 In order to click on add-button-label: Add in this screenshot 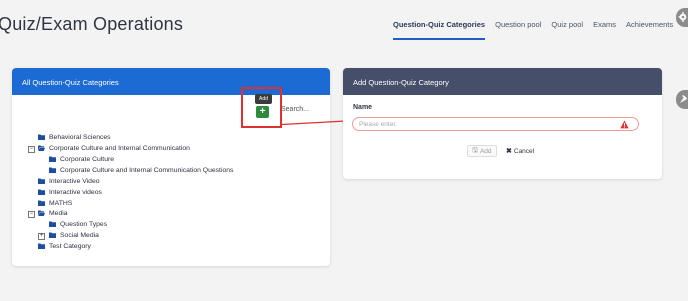, I will do `click(485, 151)`.